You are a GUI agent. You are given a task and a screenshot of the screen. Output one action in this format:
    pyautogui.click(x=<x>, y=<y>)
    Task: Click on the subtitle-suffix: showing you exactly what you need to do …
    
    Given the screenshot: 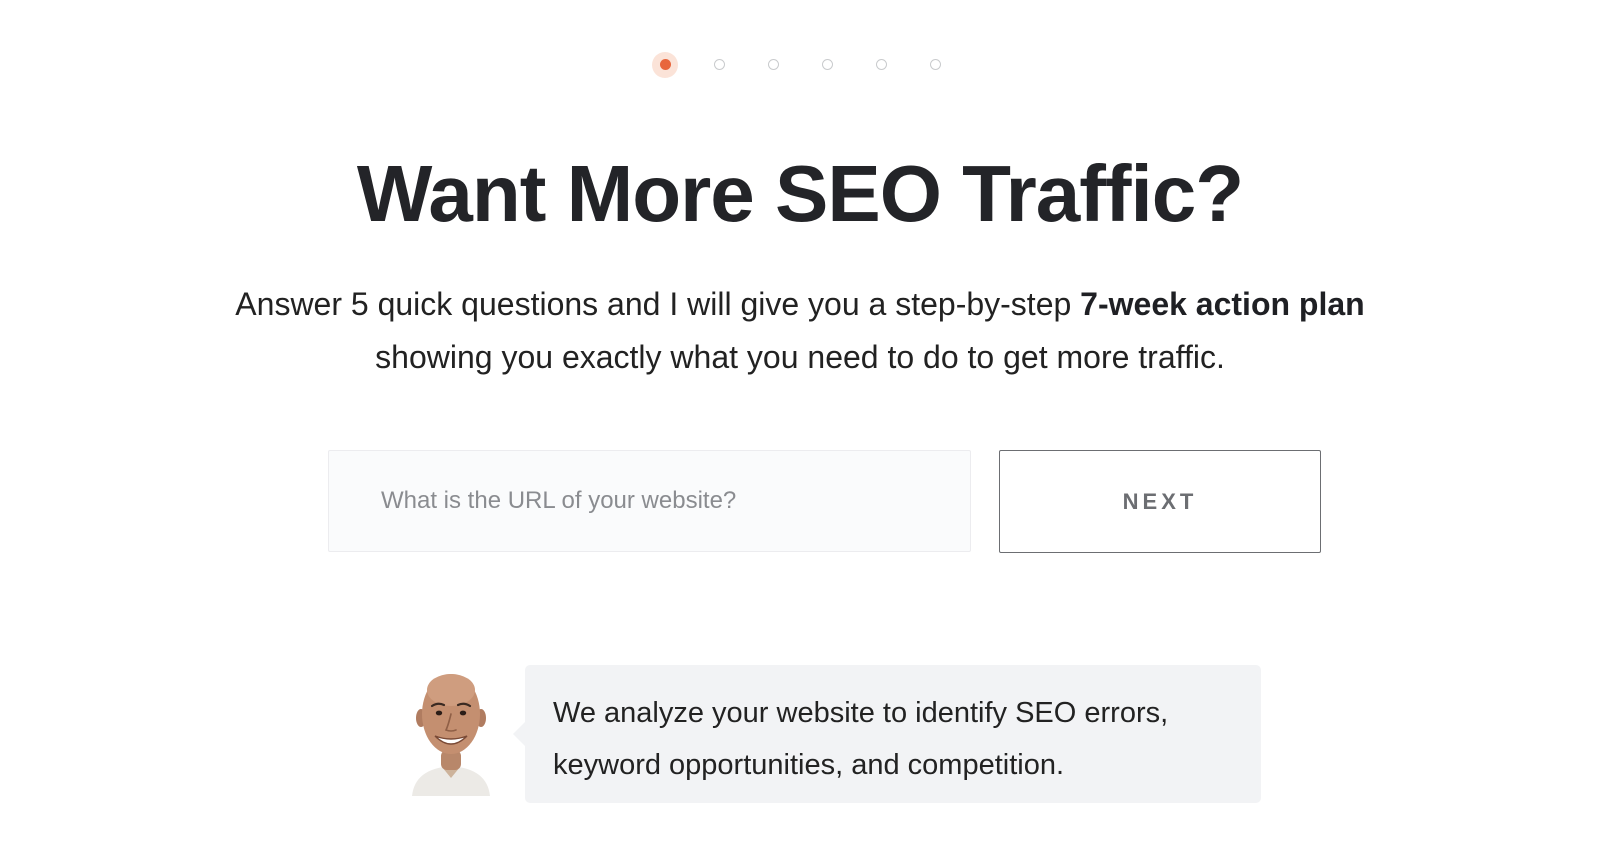 What is the action you would take?
    pyautogui.click(x=800, y=357)
    